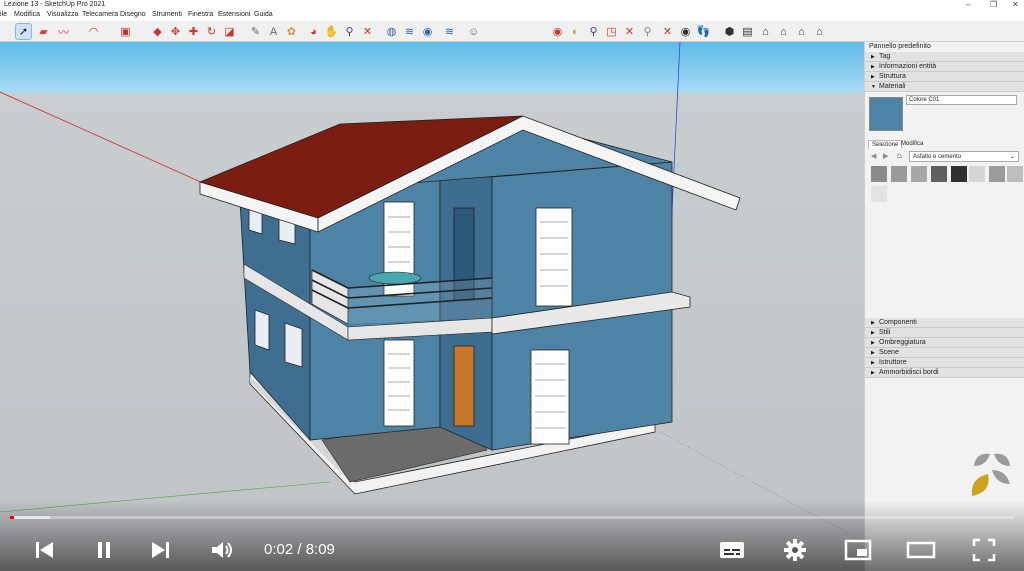 The image size is (1024, 571). I want to click on minimize-icon: –, so click(968, 4).